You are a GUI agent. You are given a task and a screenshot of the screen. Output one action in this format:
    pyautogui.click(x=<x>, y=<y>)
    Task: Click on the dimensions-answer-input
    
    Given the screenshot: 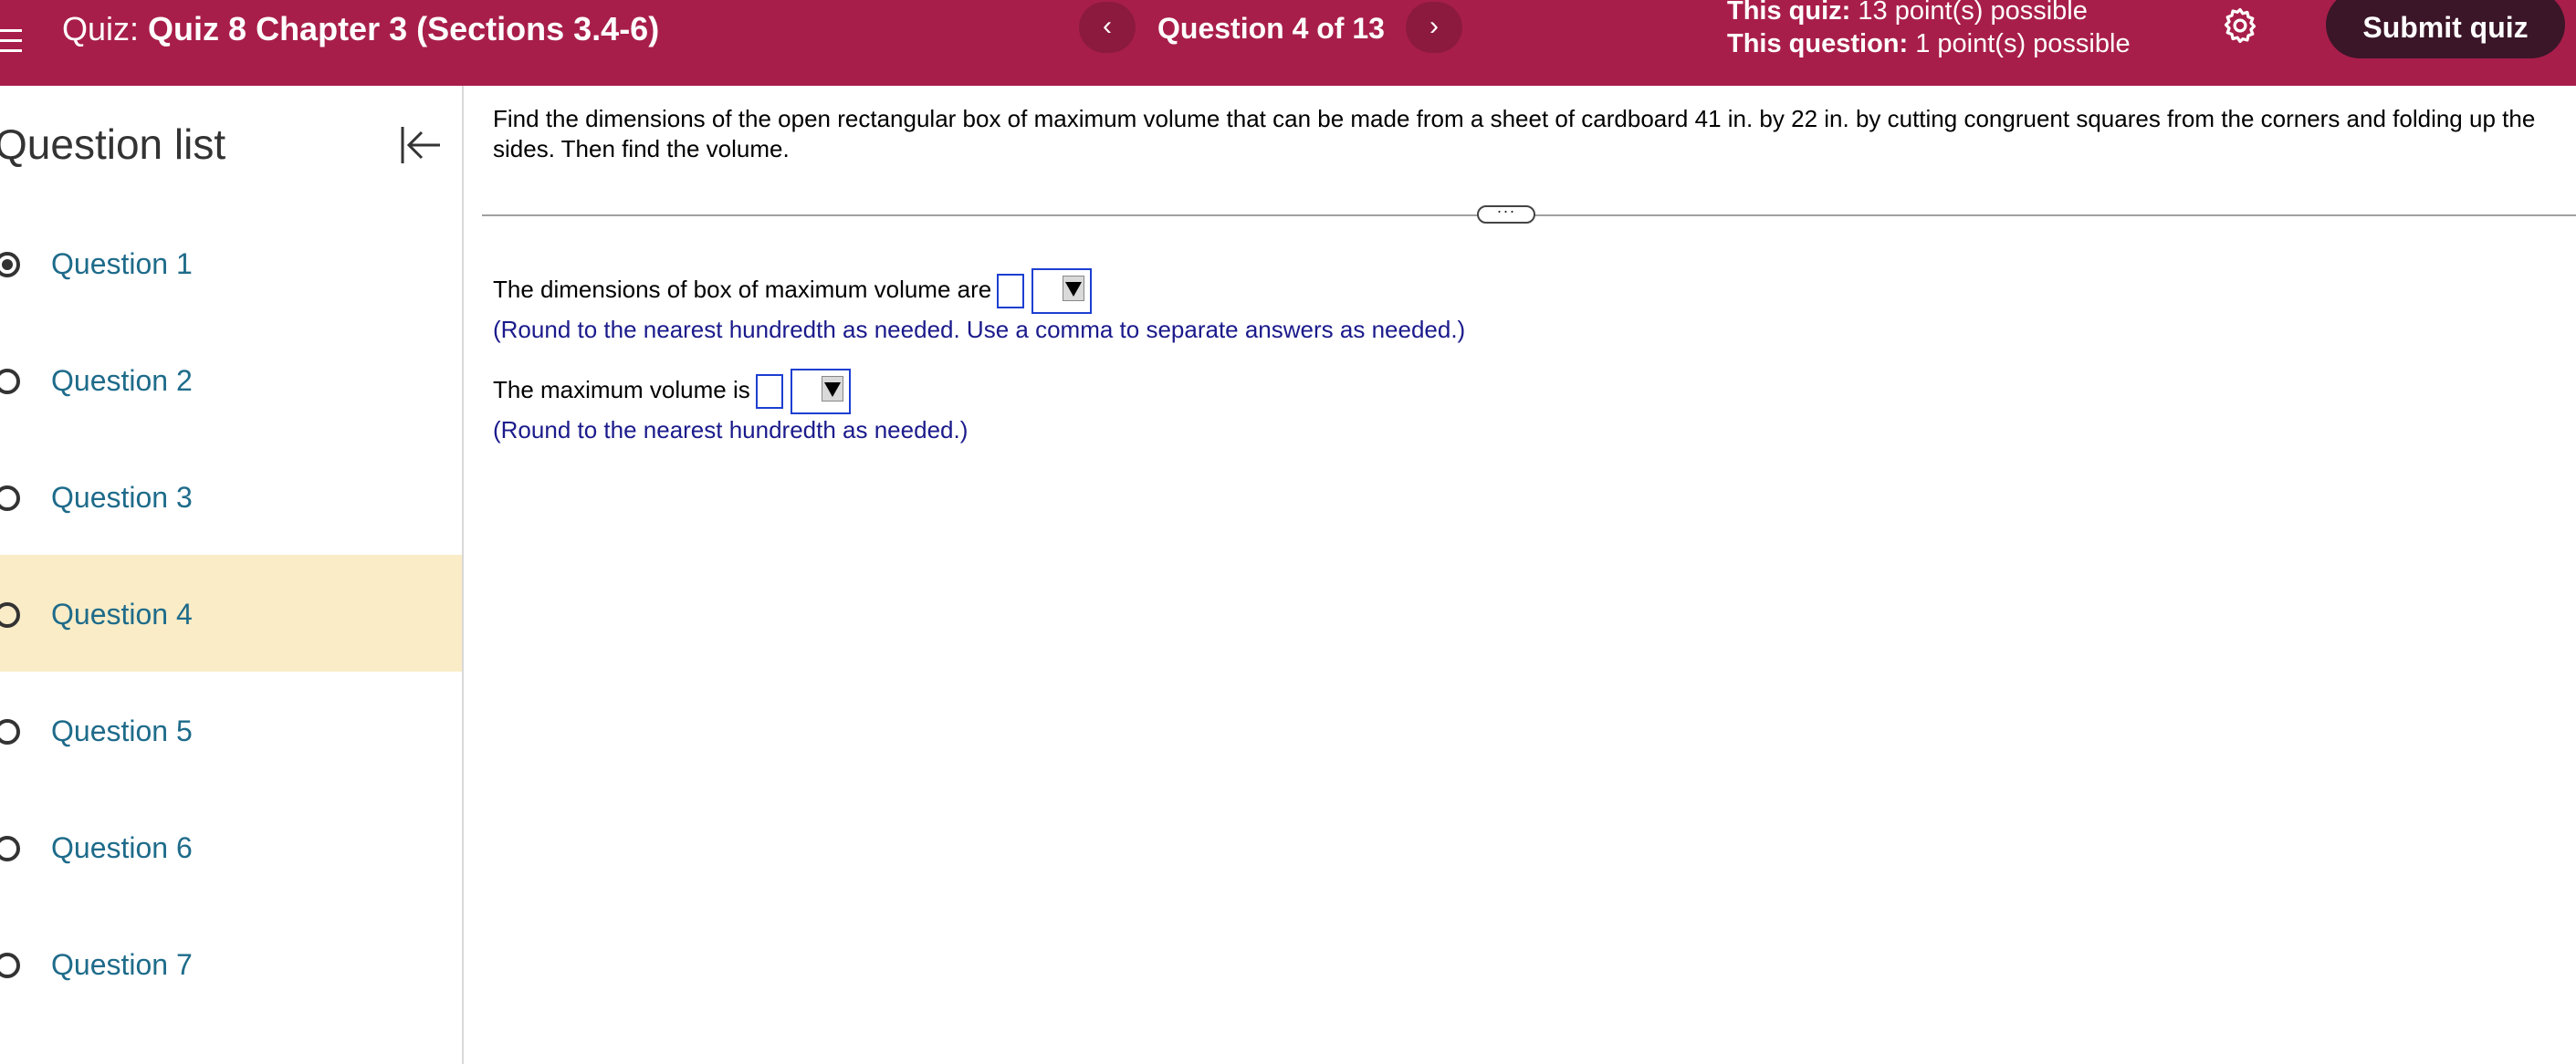 What is the action you would take?
    pyautogui.click(x=1011, y=291)
    